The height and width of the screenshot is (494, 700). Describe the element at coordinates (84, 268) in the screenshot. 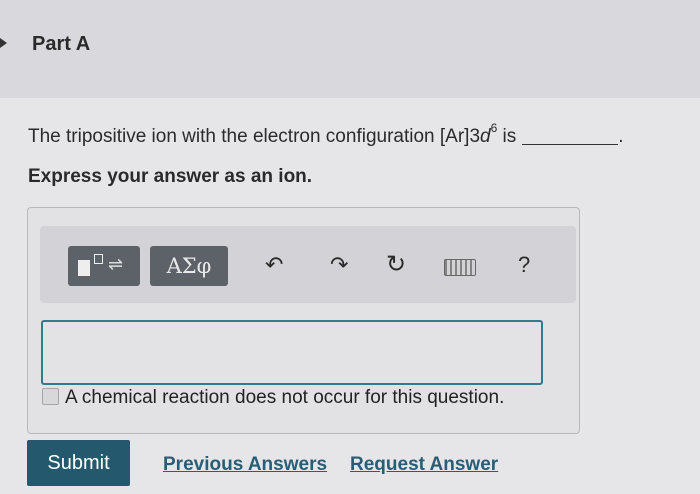

I see `templates-icon` at that location.